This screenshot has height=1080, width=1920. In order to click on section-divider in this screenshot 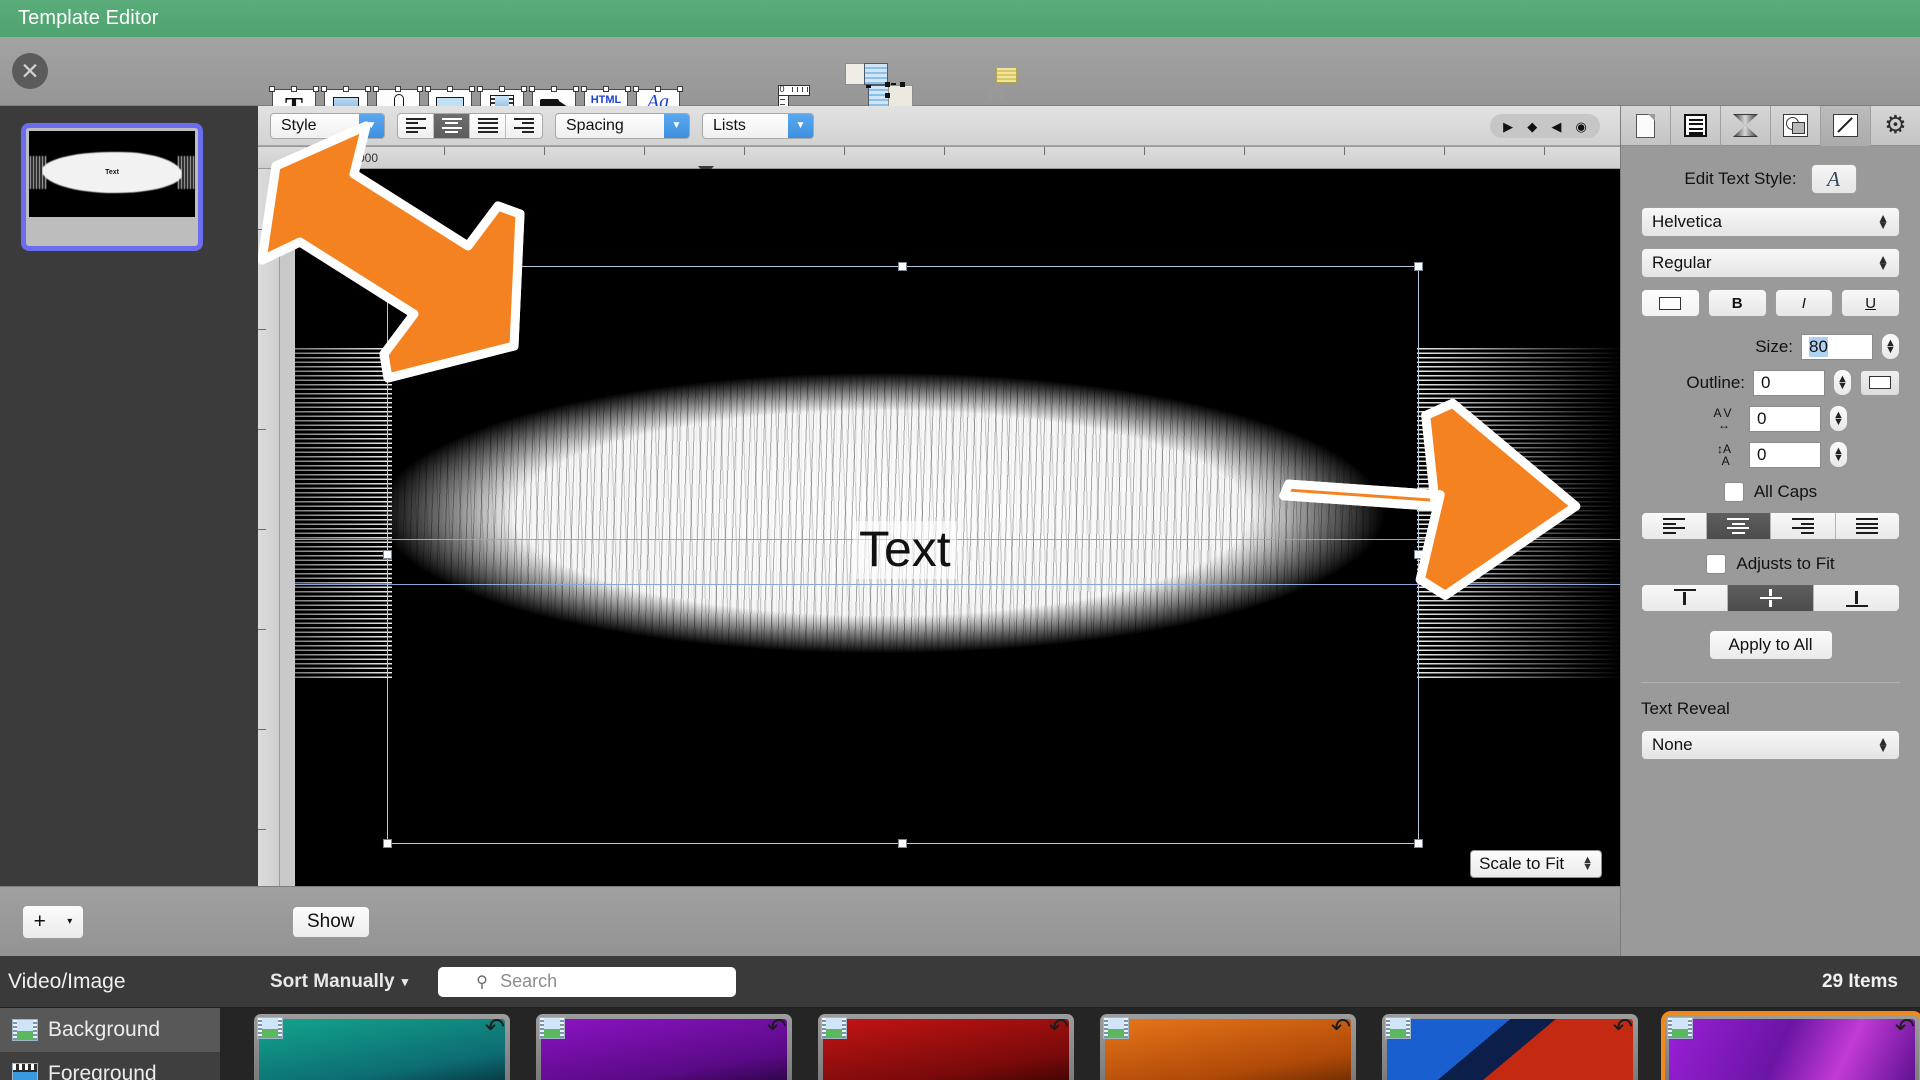, I will do `click(1770, 682)`.